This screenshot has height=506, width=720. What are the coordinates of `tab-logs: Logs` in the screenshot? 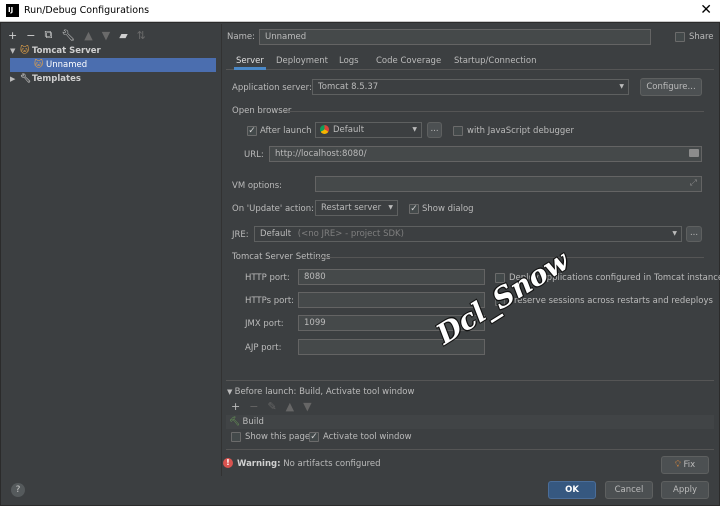 It's located at (349, 62).